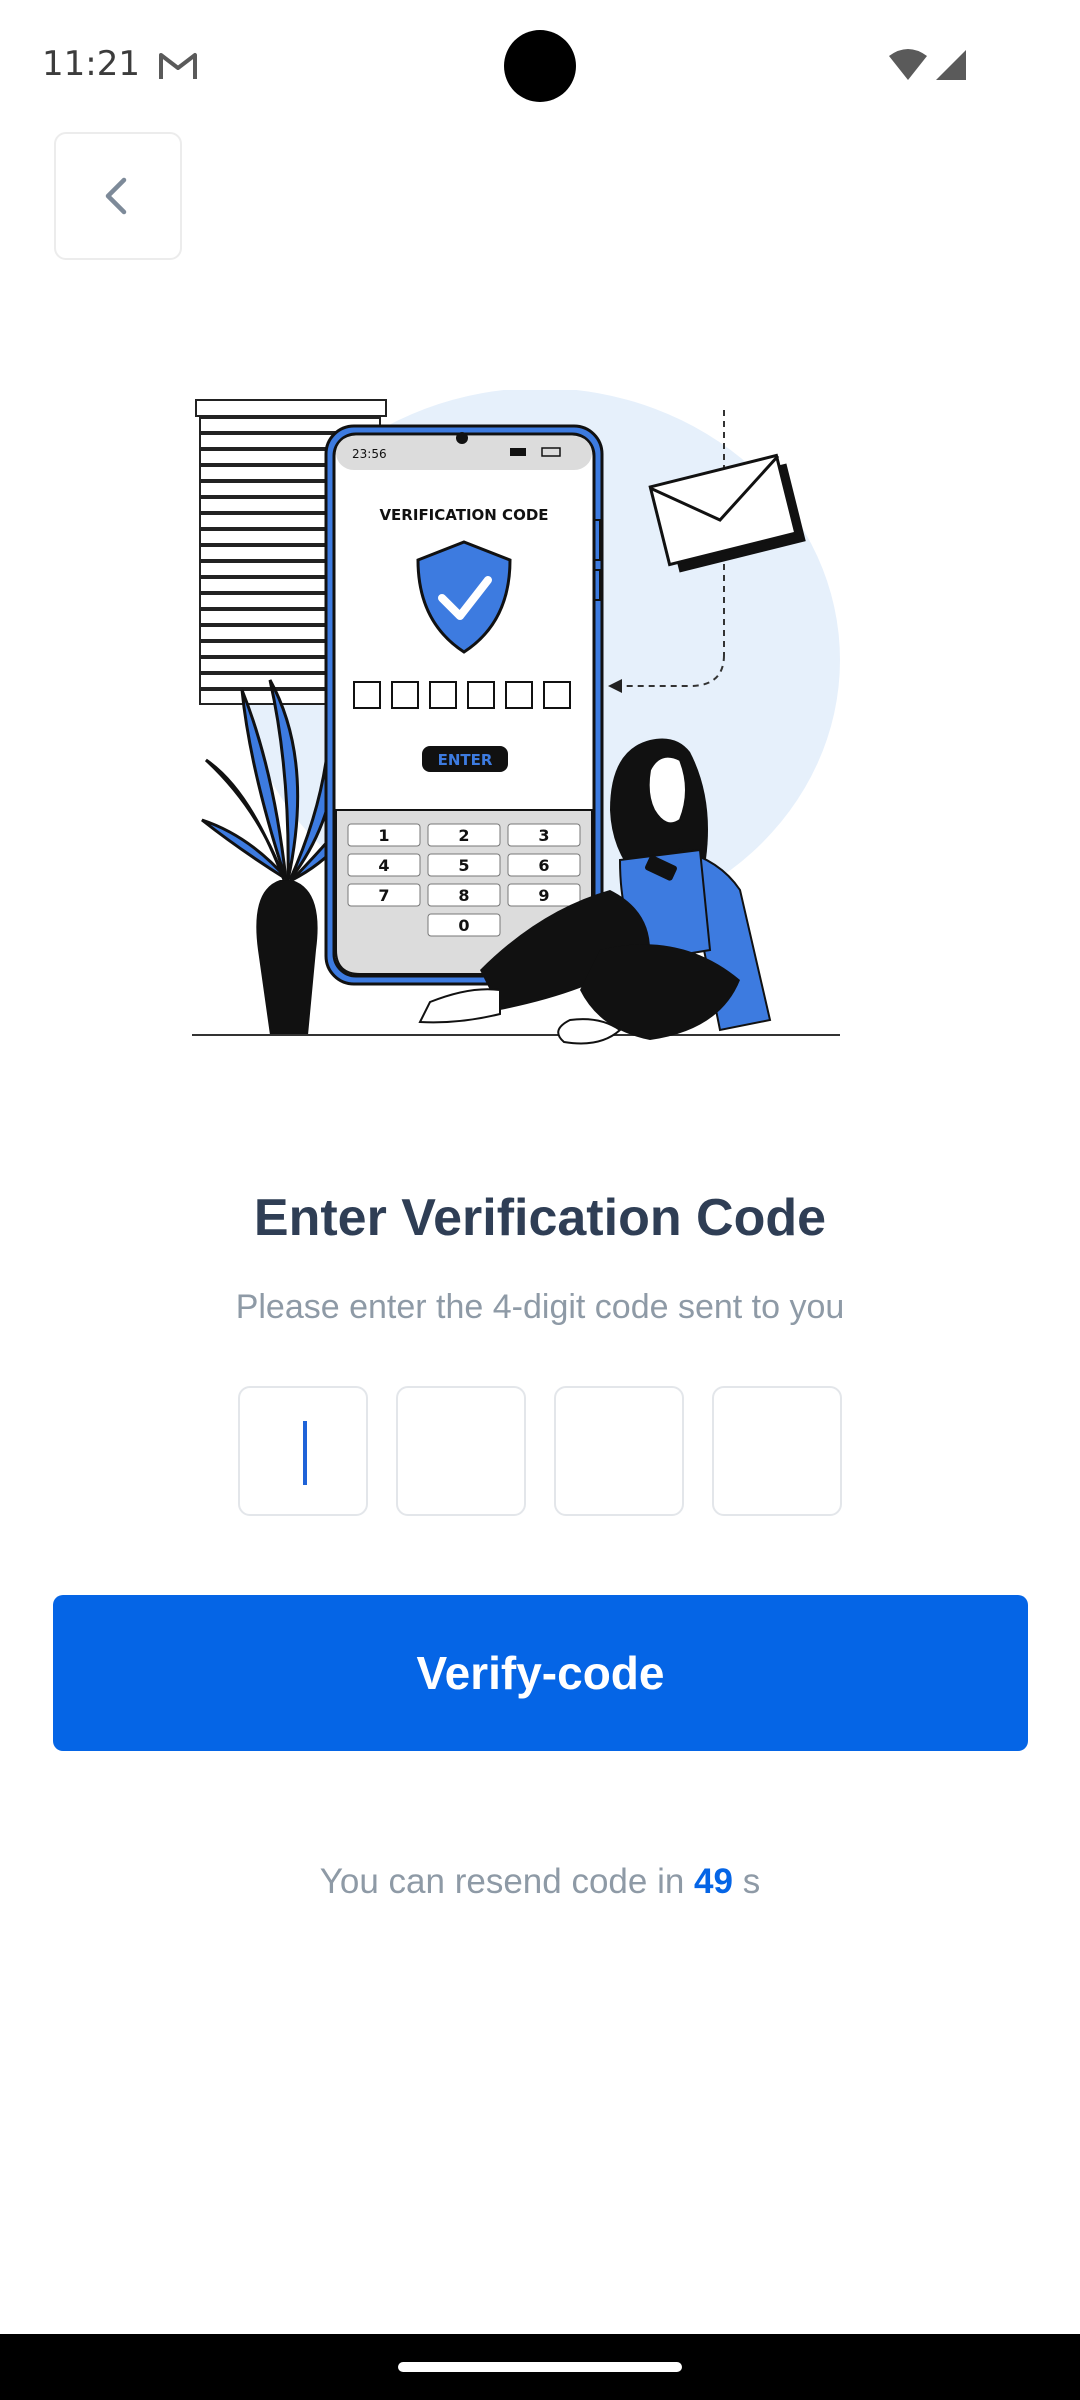 Image resolution: width=1080 pixels, height=2400 pixels. What do you see at coordinates (383, 865) in the screenshot?
I see `keypad-key: 4` at bounding box center [383, 865].